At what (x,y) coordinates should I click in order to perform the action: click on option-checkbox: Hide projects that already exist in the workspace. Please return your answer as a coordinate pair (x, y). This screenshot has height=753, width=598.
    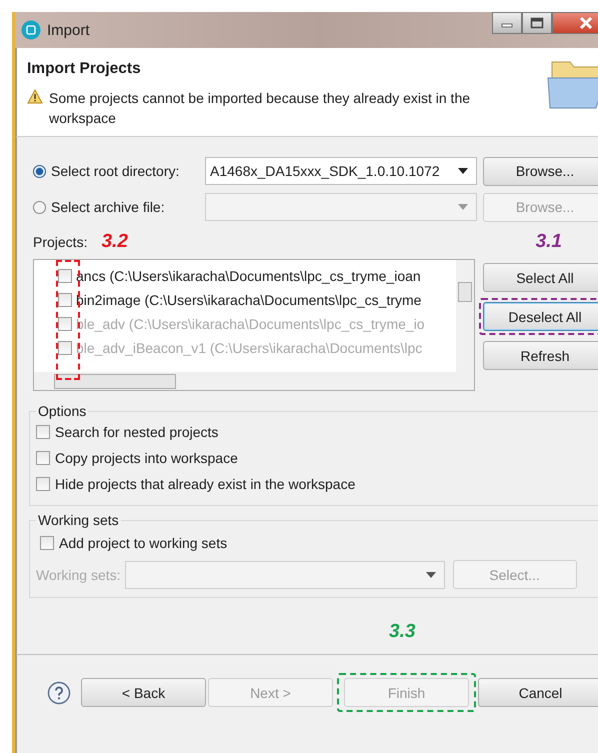
    Looking at the image, I should click on (317, 484).